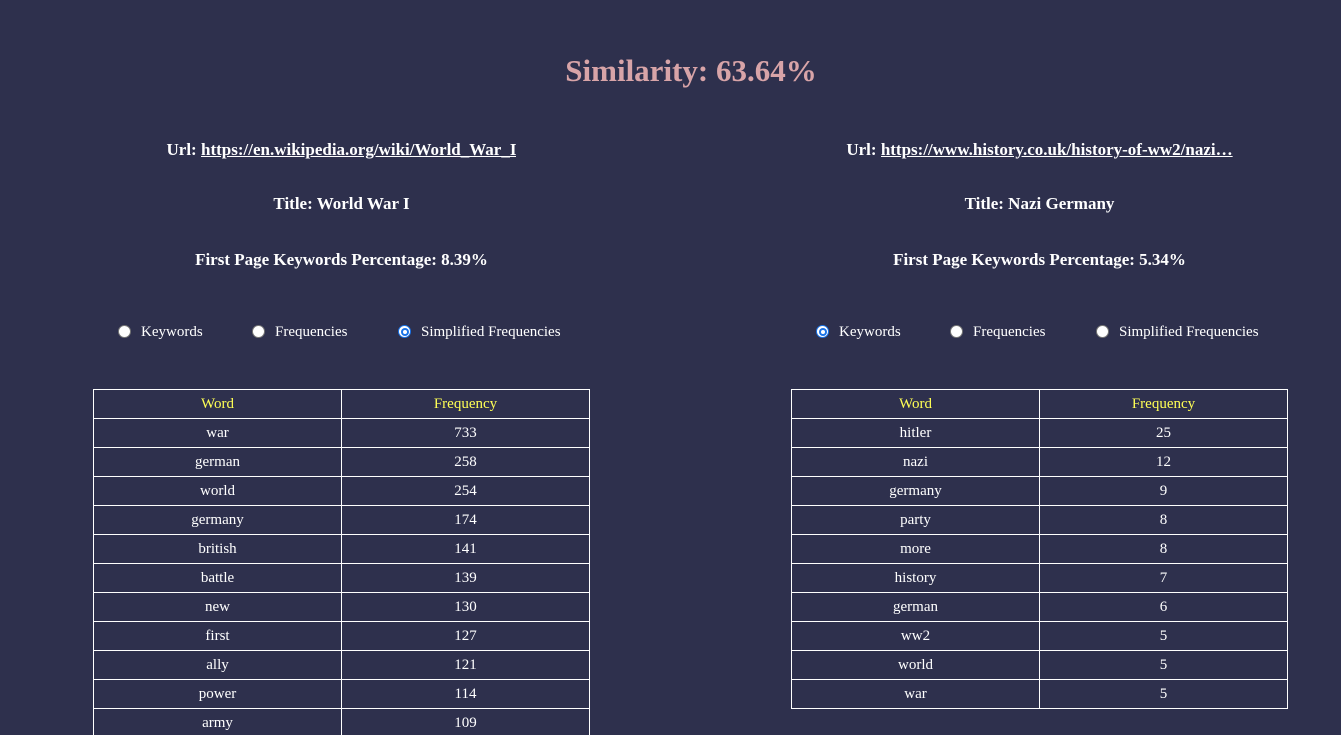 The width and height of the screenshot is (1341, 735). I want to click on table-row: battle 139, so click(341, 578).